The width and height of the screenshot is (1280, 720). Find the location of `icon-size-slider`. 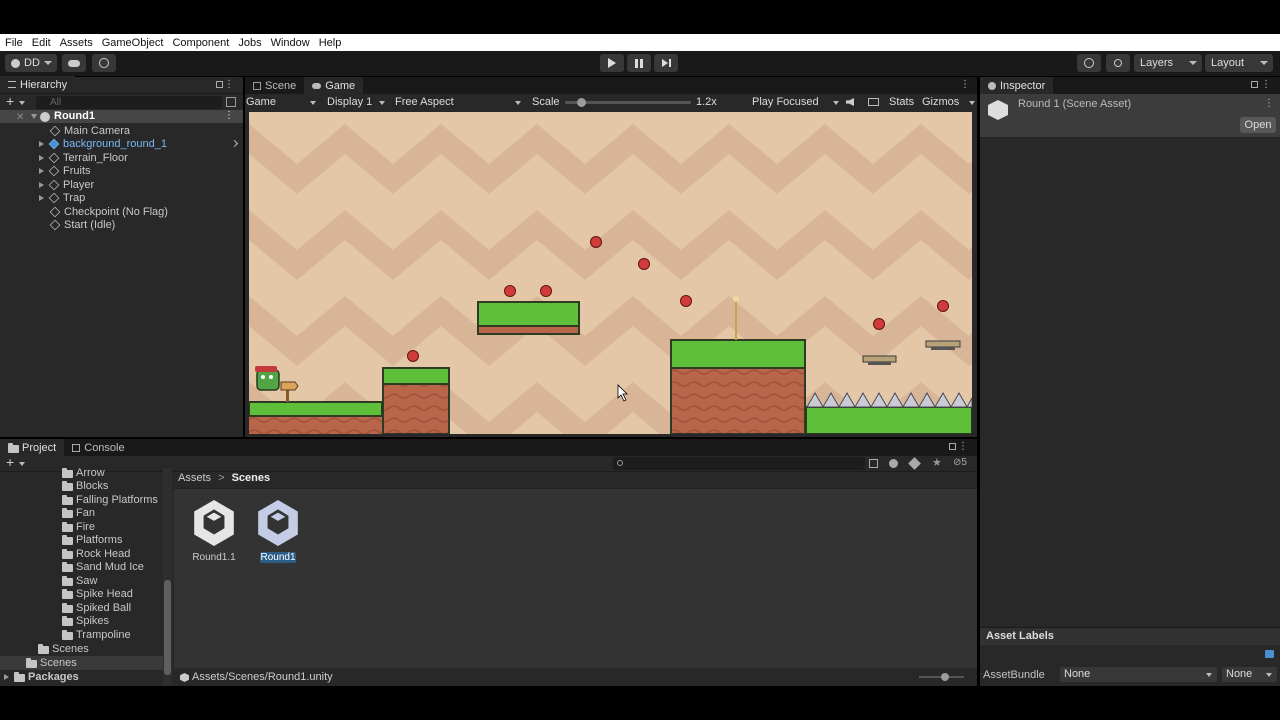

icon-size-slider is located at coordinates (941, 677).